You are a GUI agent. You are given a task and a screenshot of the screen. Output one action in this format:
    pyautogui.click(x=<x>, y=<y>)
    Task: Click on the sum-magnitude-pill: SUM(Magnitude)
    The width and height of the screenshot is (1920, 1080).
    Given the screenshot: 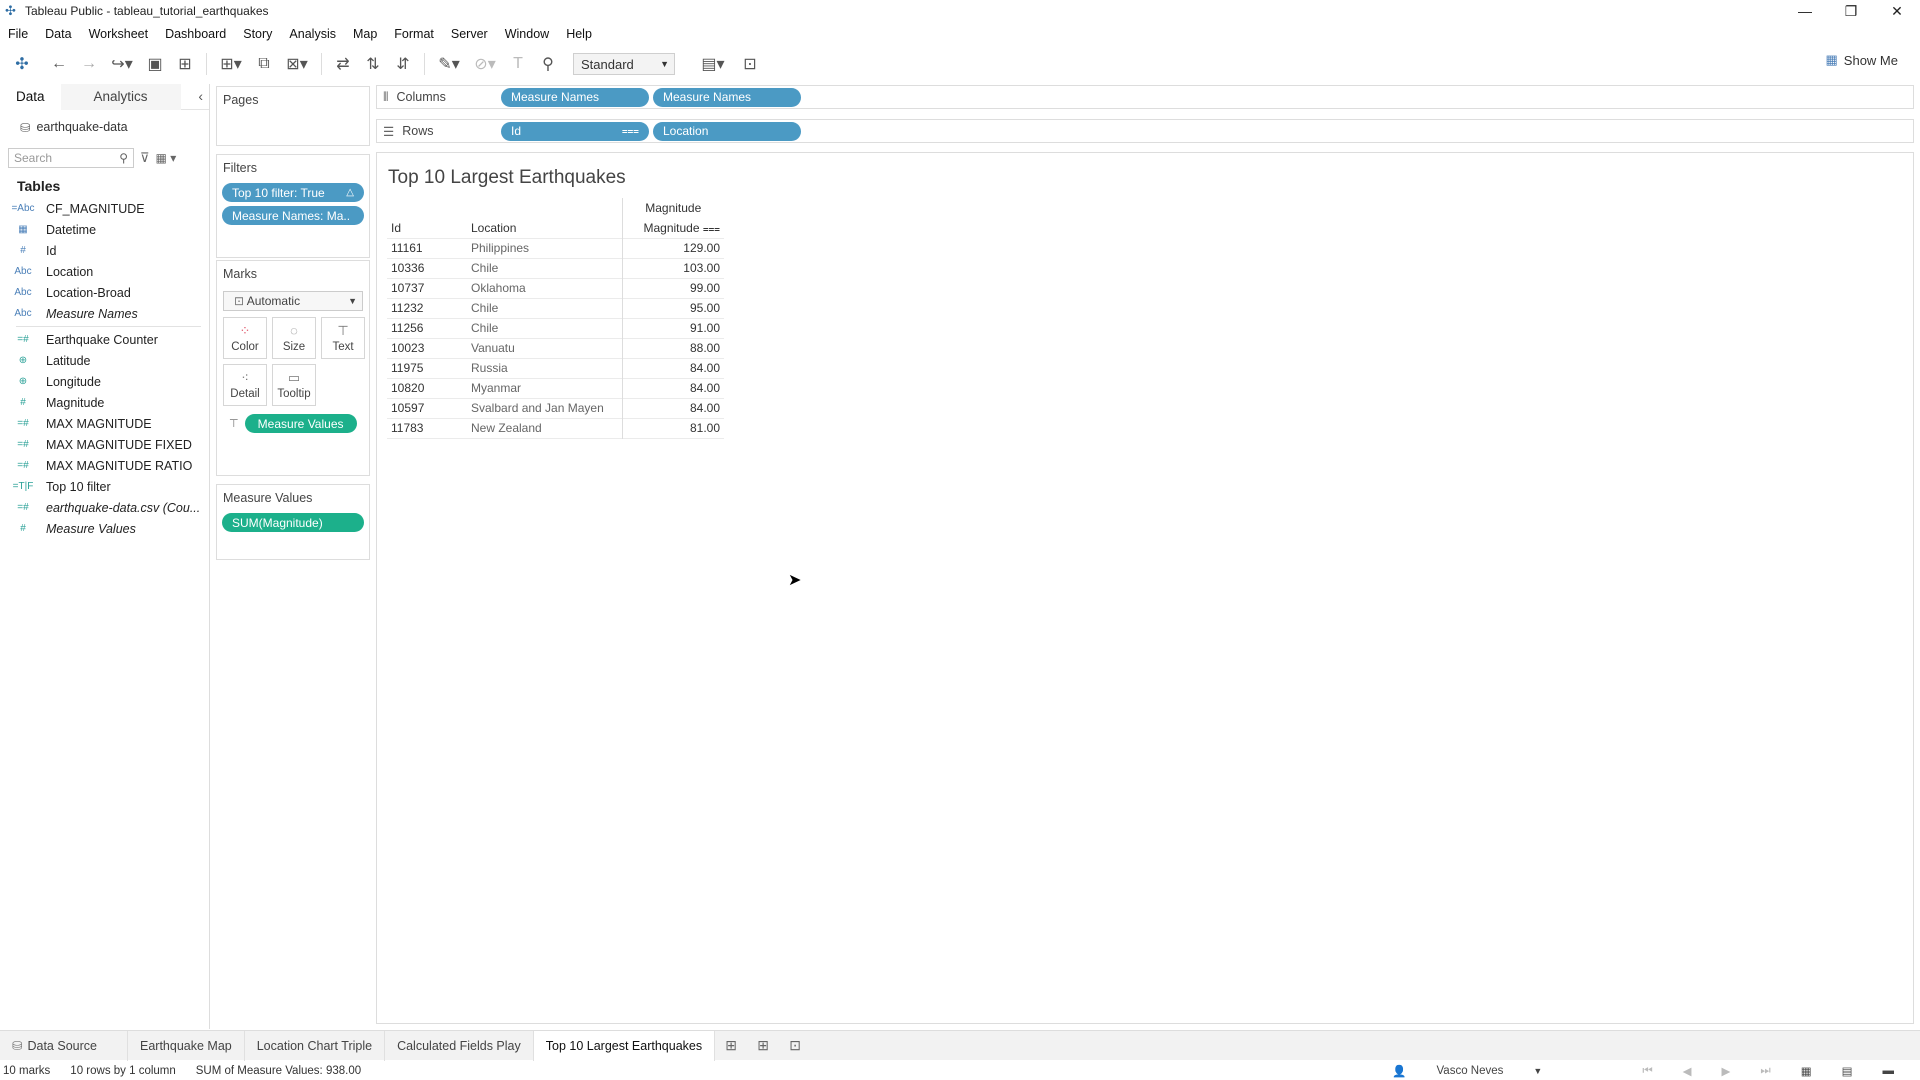 What is the action you would take?
    pyautogui.click(x=293, y=522)
    